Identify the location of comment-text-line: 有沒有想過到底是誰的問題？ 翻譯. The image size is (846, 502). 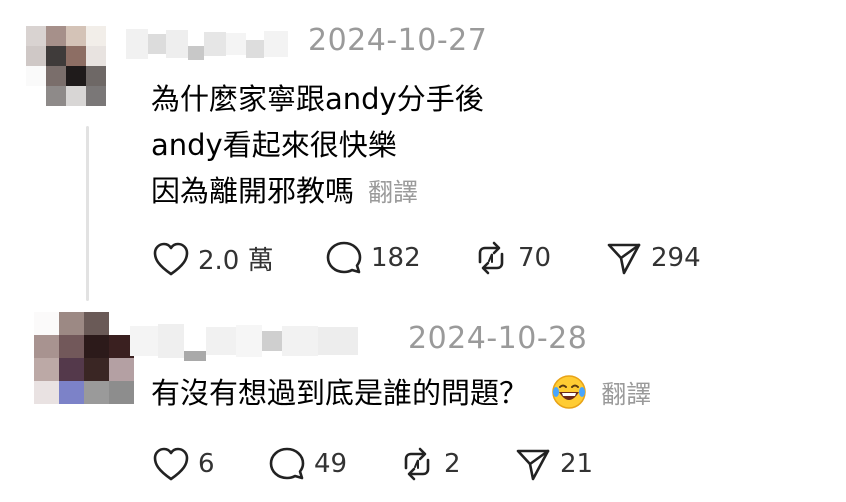
(401, 393).